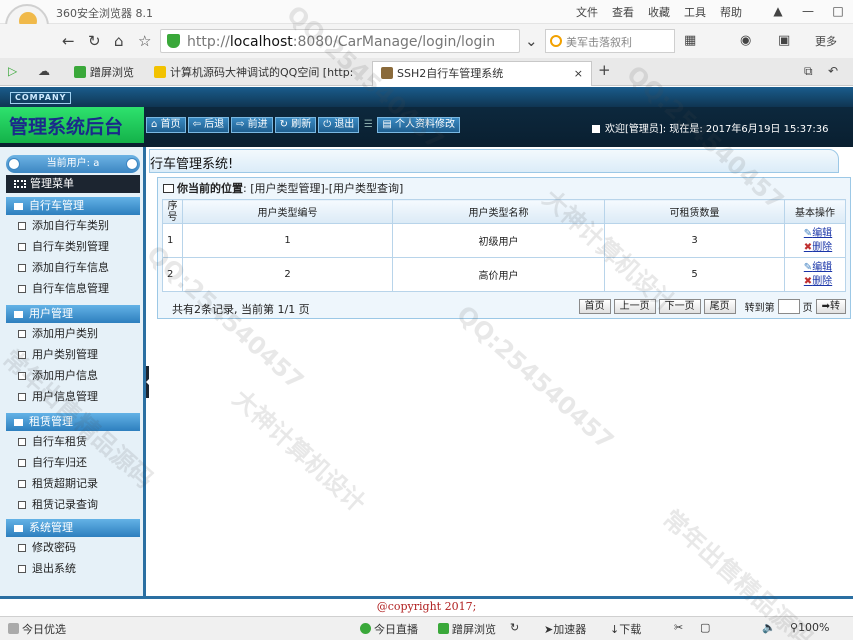  Describe the element at coordinates (482, 73) in the screenshot. I see `tab-bike-system: SSH2自行车管理系统 ×` at that location.